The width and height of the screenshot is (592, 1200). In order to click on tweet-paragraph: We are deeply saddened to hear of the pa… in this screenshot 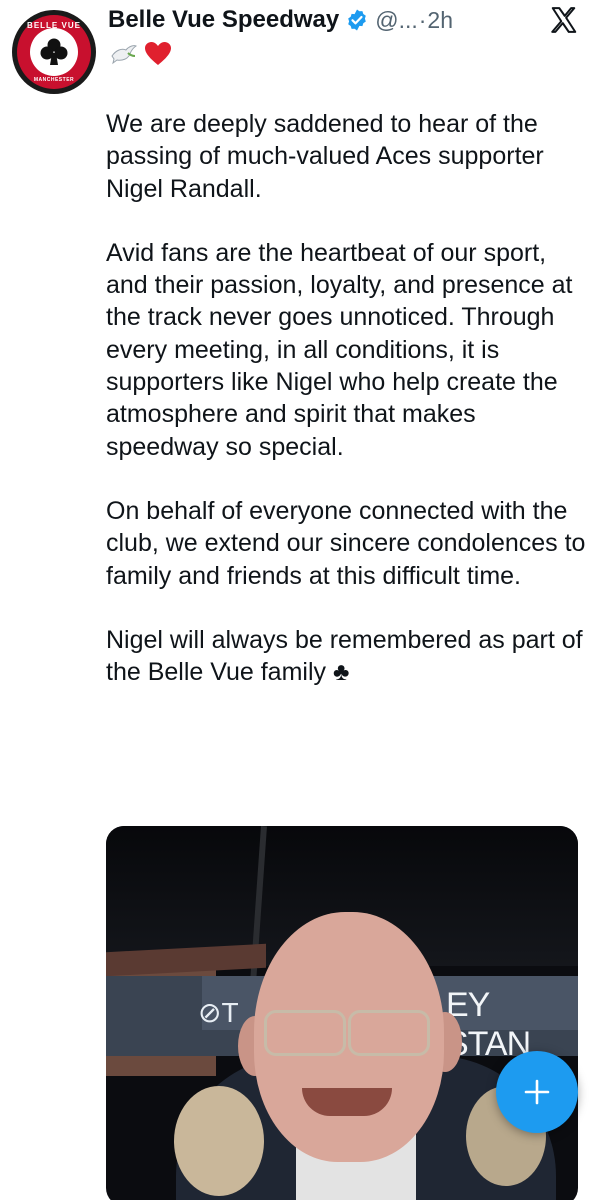, I will do `click(325, 156)`.